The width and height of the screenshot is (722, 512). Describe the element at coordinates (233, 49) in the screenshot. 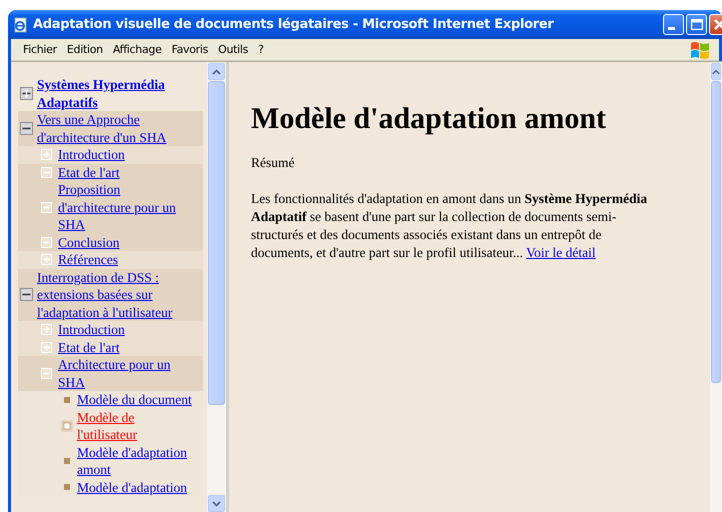

I see `menu-item: Outils` at that location.